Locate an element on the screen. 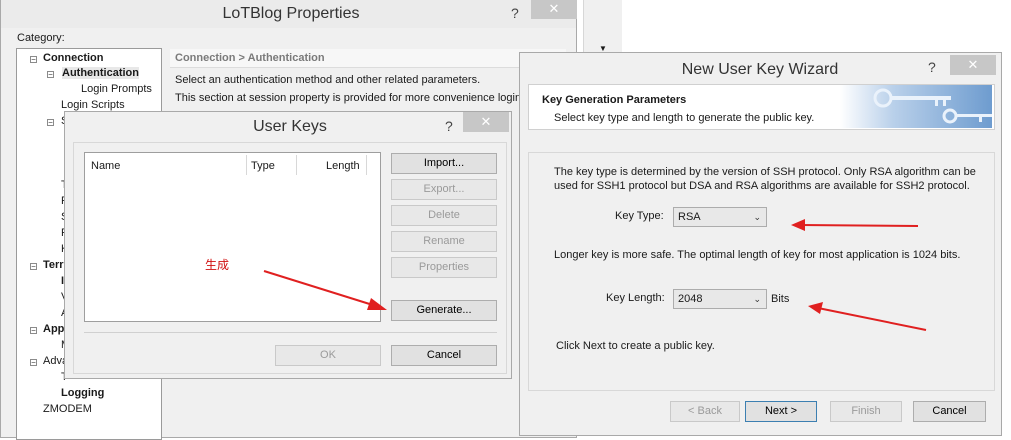  arrow-to-key-type is located at coordinates (859, 225).